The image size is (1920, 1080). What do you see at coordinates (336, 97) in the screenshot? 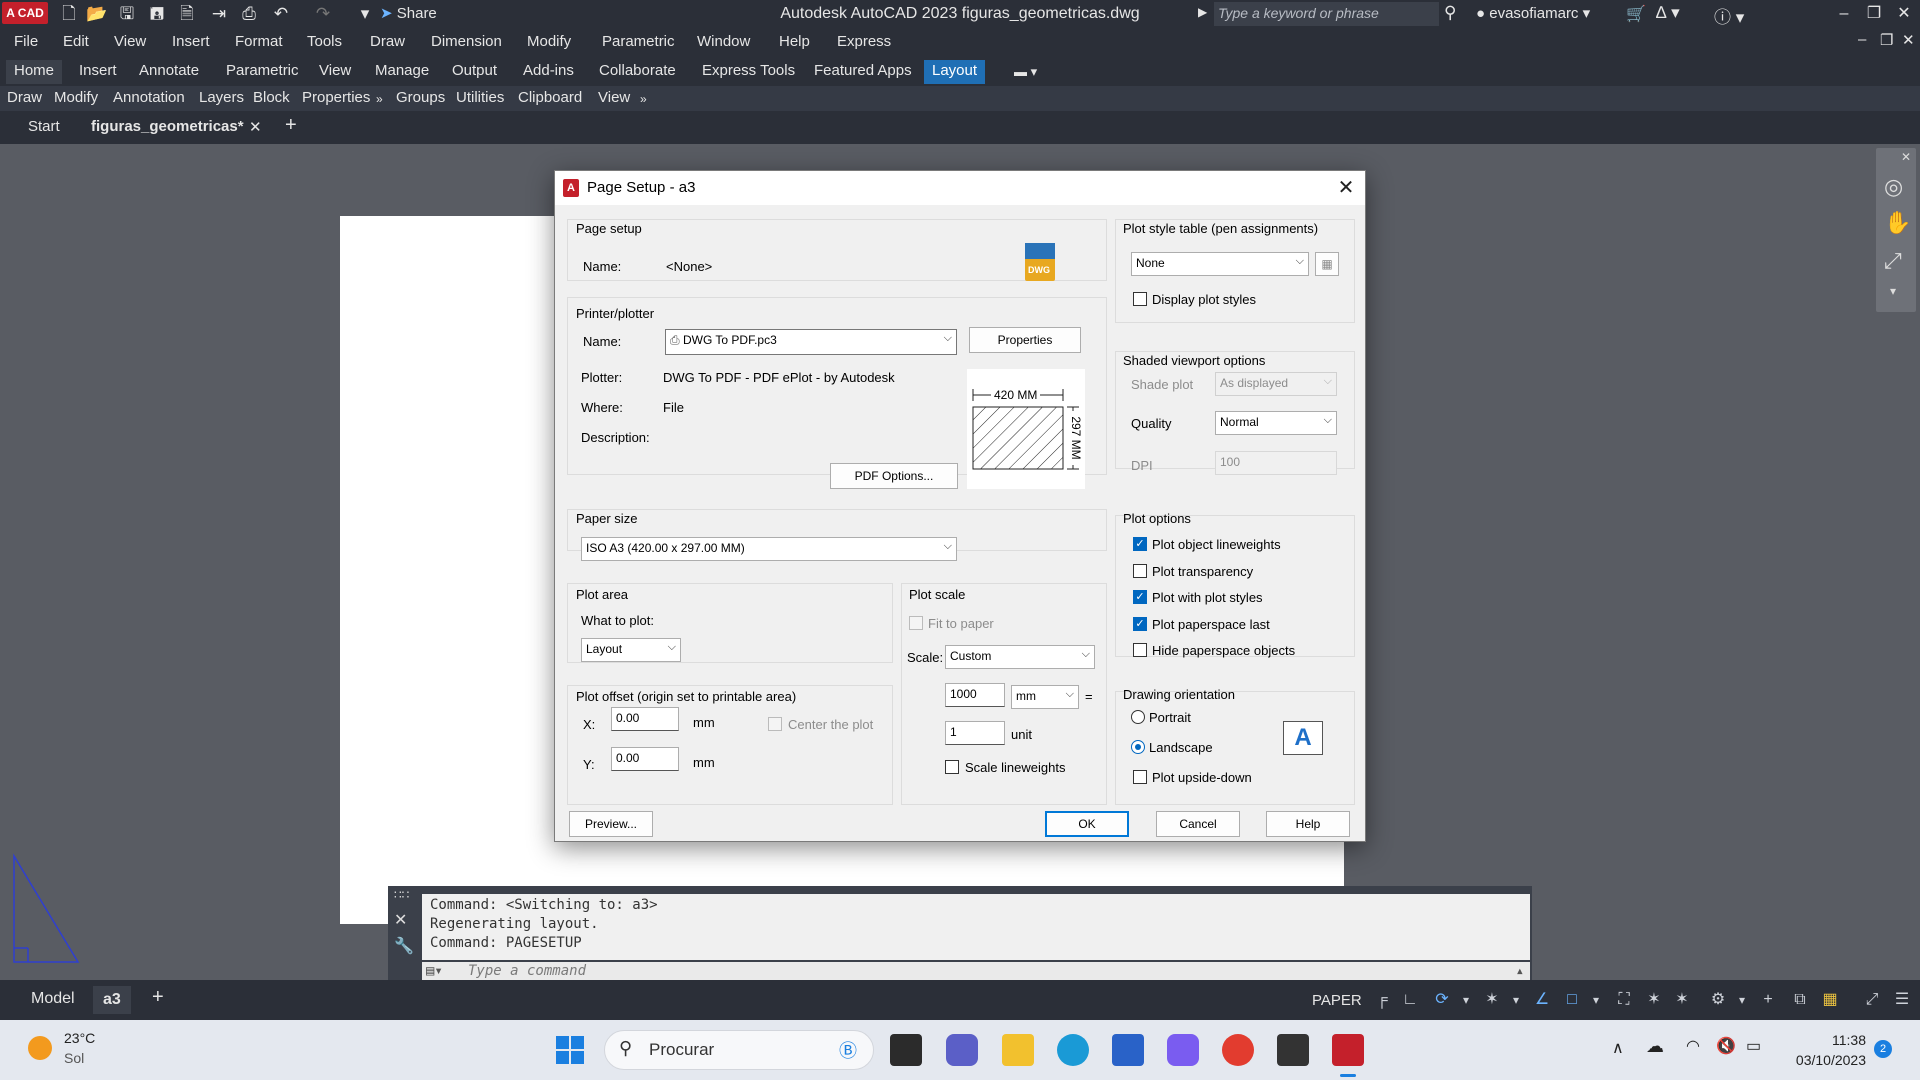
I see `panel-properties: Properties` at bounding box center [336, 97].